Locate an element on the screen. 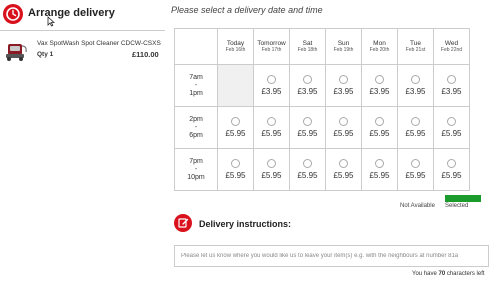 The image size is (500, 287). day-date: Feb 17th is located at coordinates (271, 50).